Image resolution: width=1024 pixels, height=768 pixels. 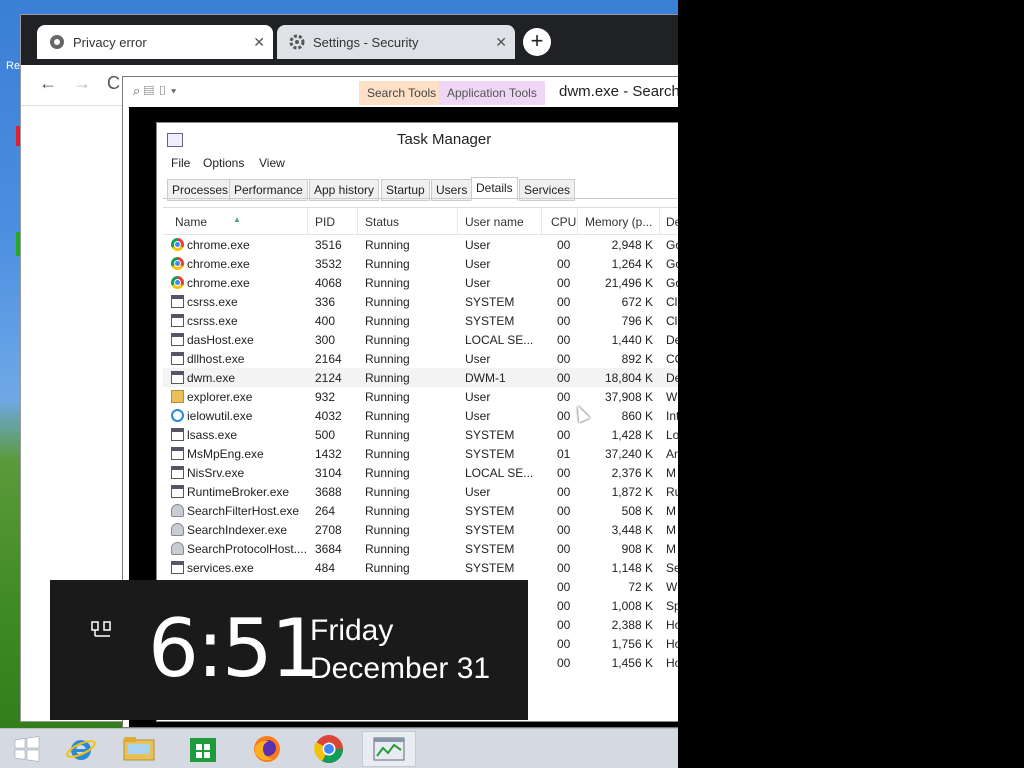 I want to click on process-pid: 500, so click(x=325, y=435).